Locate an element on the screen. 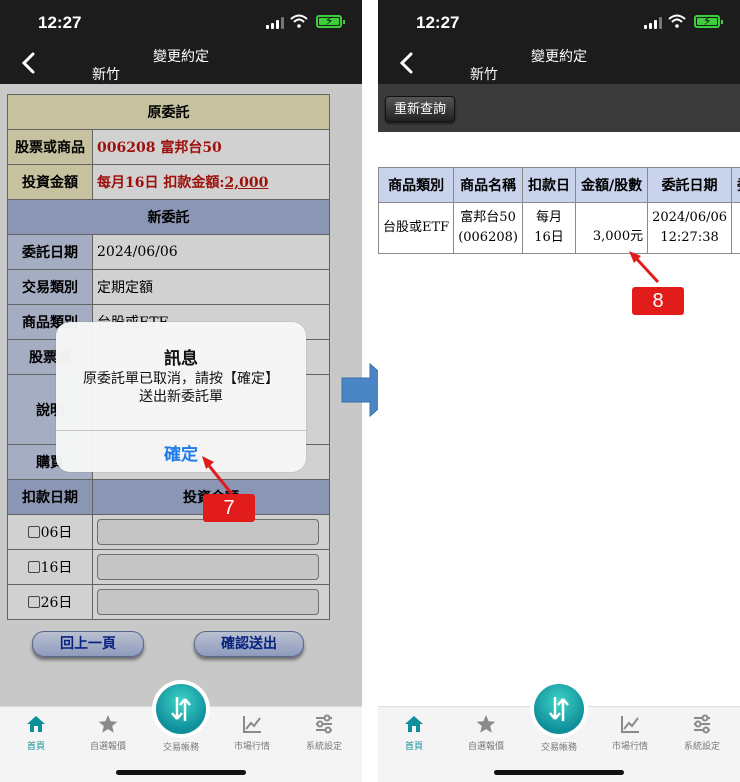 This screenshot has height=782, width=740. step-badge-8: 8 is located at coordinates (658, 301).